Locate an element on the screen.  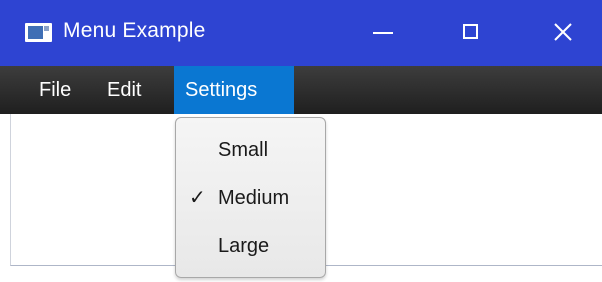
maximize-button is located at coordinates (470, 33).